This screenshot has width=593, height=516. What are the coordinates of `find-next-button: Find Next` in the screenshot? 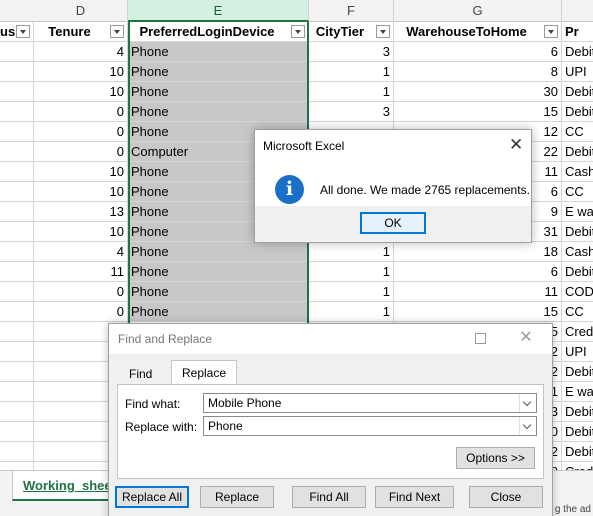 It's located at (414, 497).